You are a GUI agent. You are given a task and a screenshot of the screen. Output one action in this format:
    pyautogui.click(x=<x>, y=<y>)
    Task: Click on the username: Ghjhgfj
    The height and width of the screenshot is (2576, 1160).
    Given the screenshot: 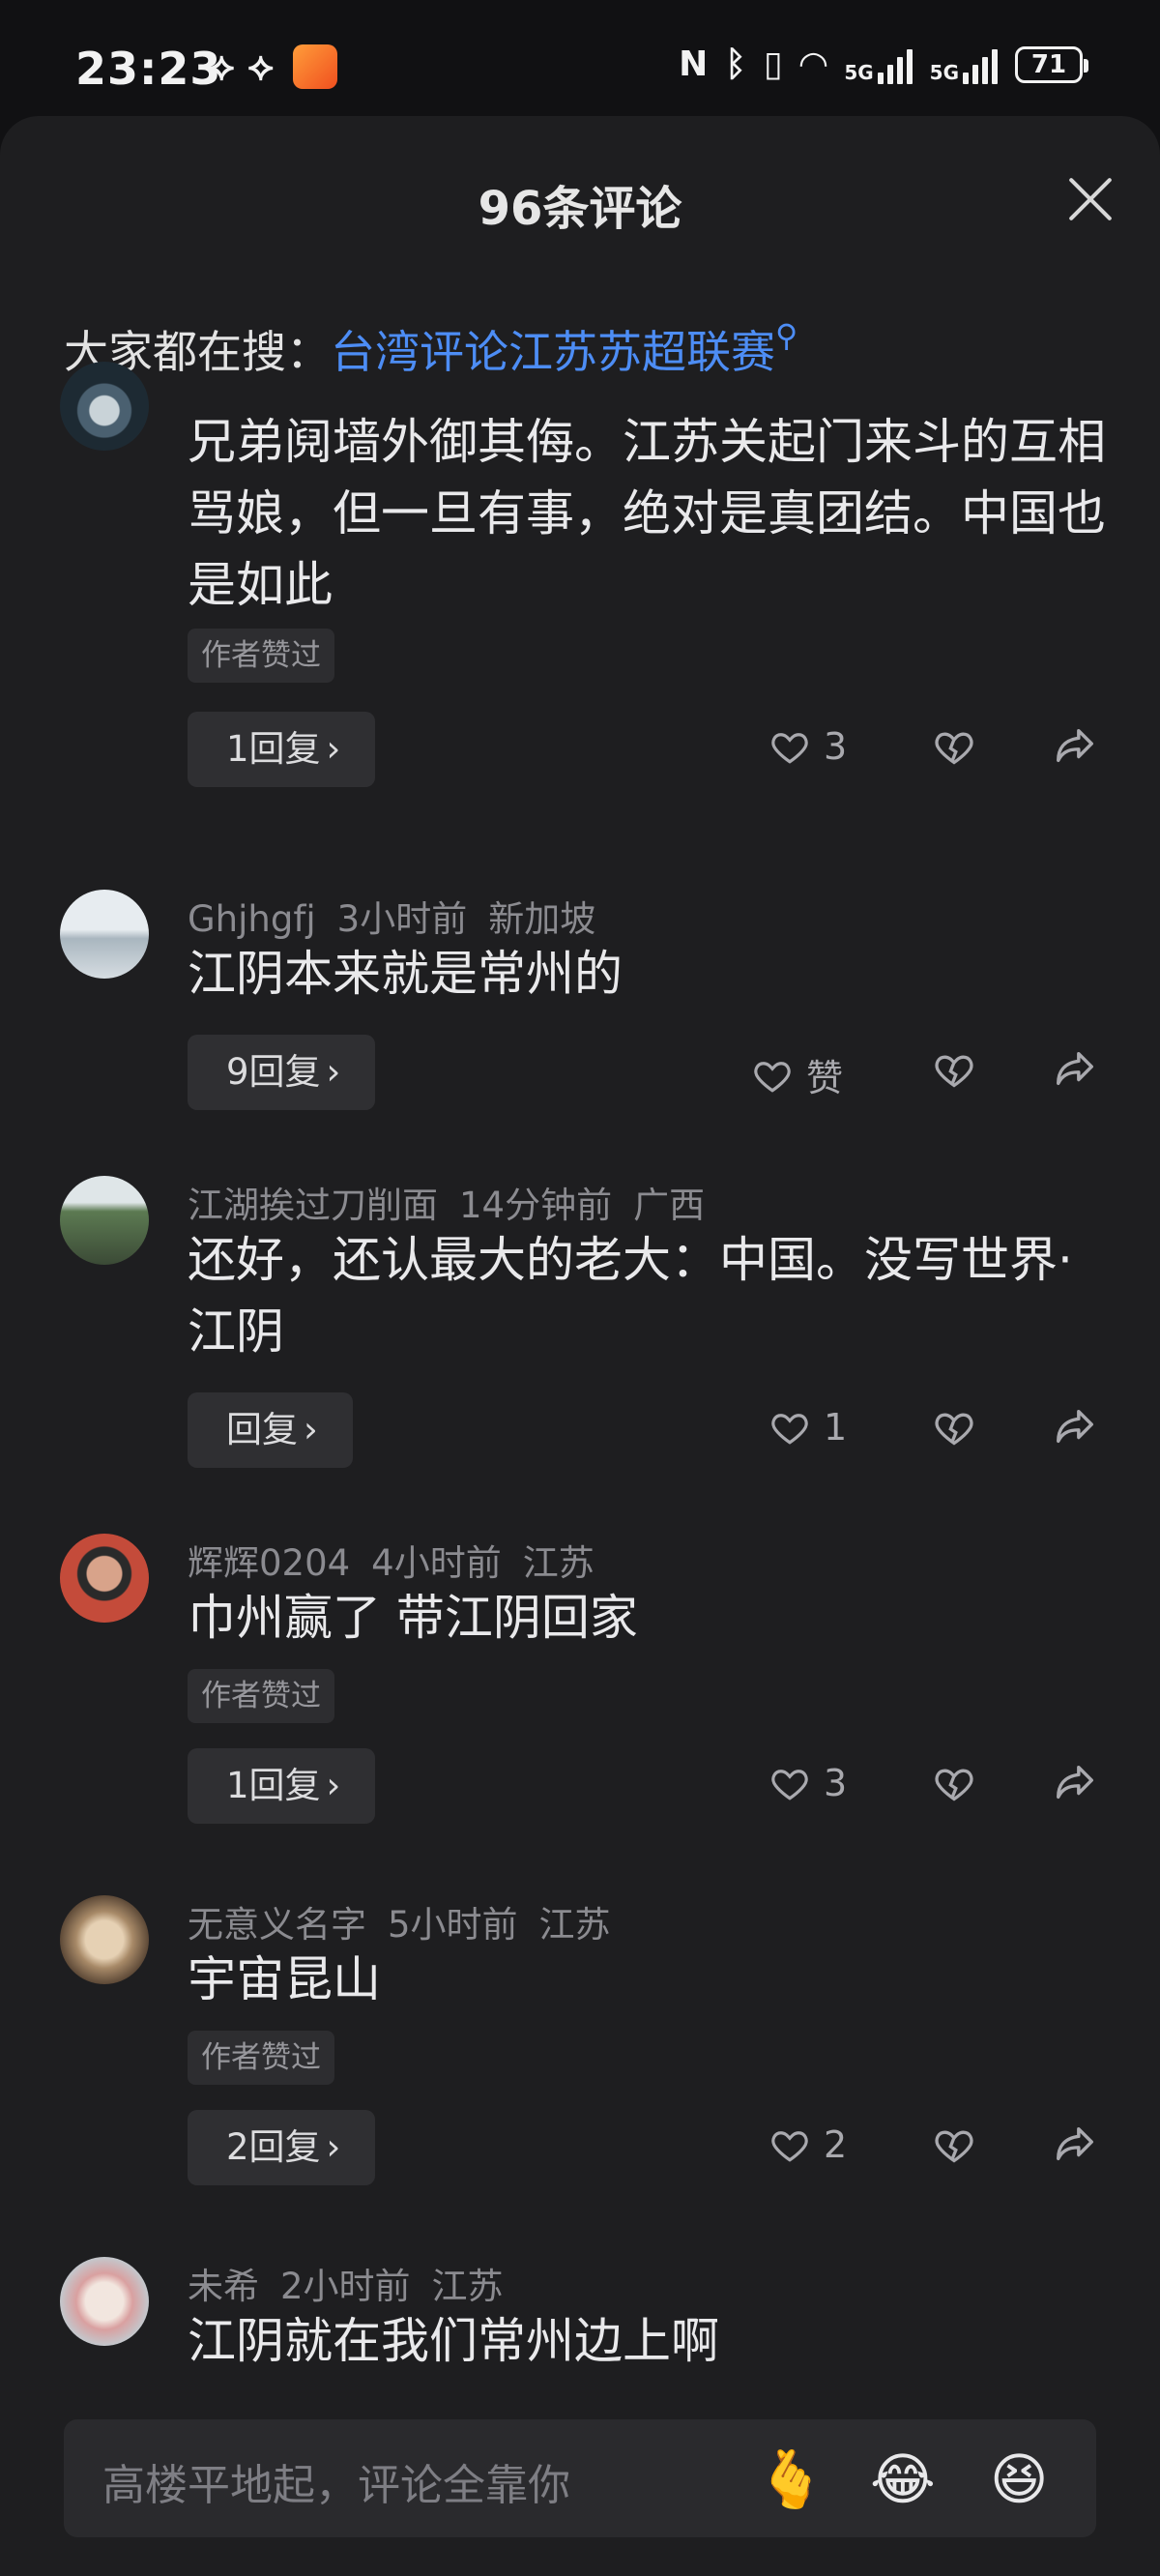 What is the action you would take?
    pyautogui.click(x=252, y=919)
    